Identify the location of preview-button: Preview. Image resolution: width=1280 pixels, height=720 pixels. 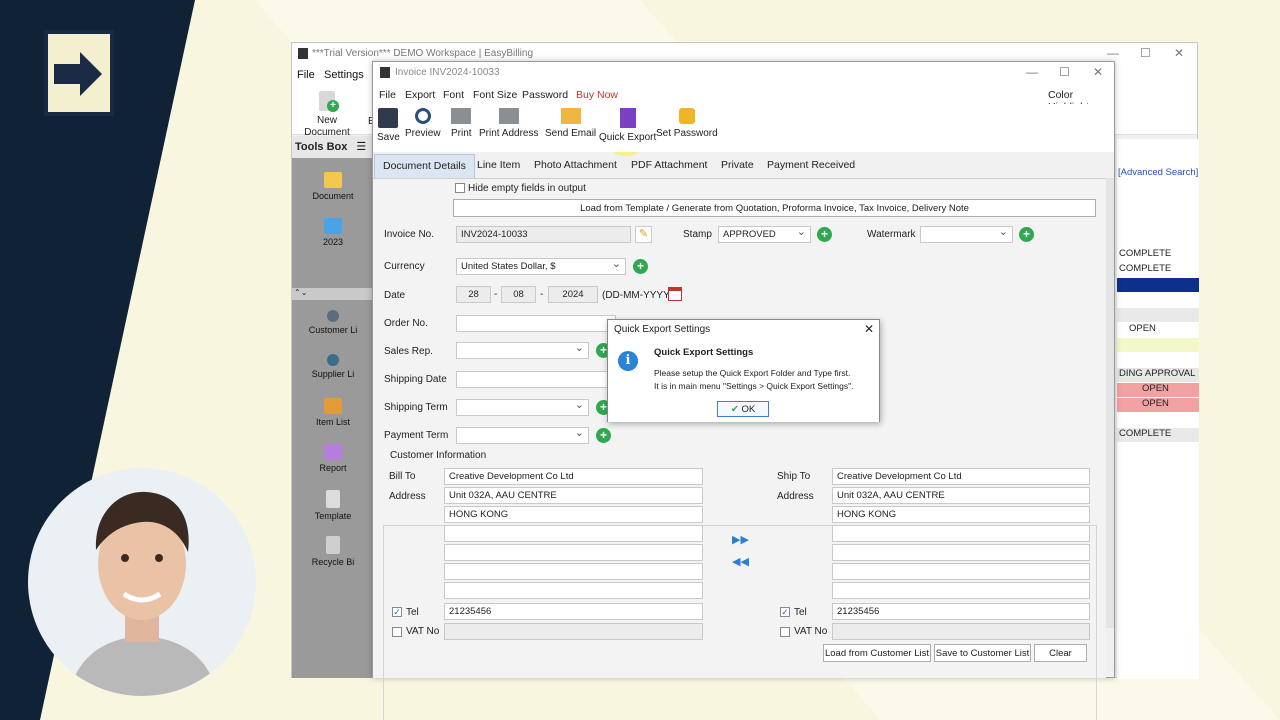
(423, 123).